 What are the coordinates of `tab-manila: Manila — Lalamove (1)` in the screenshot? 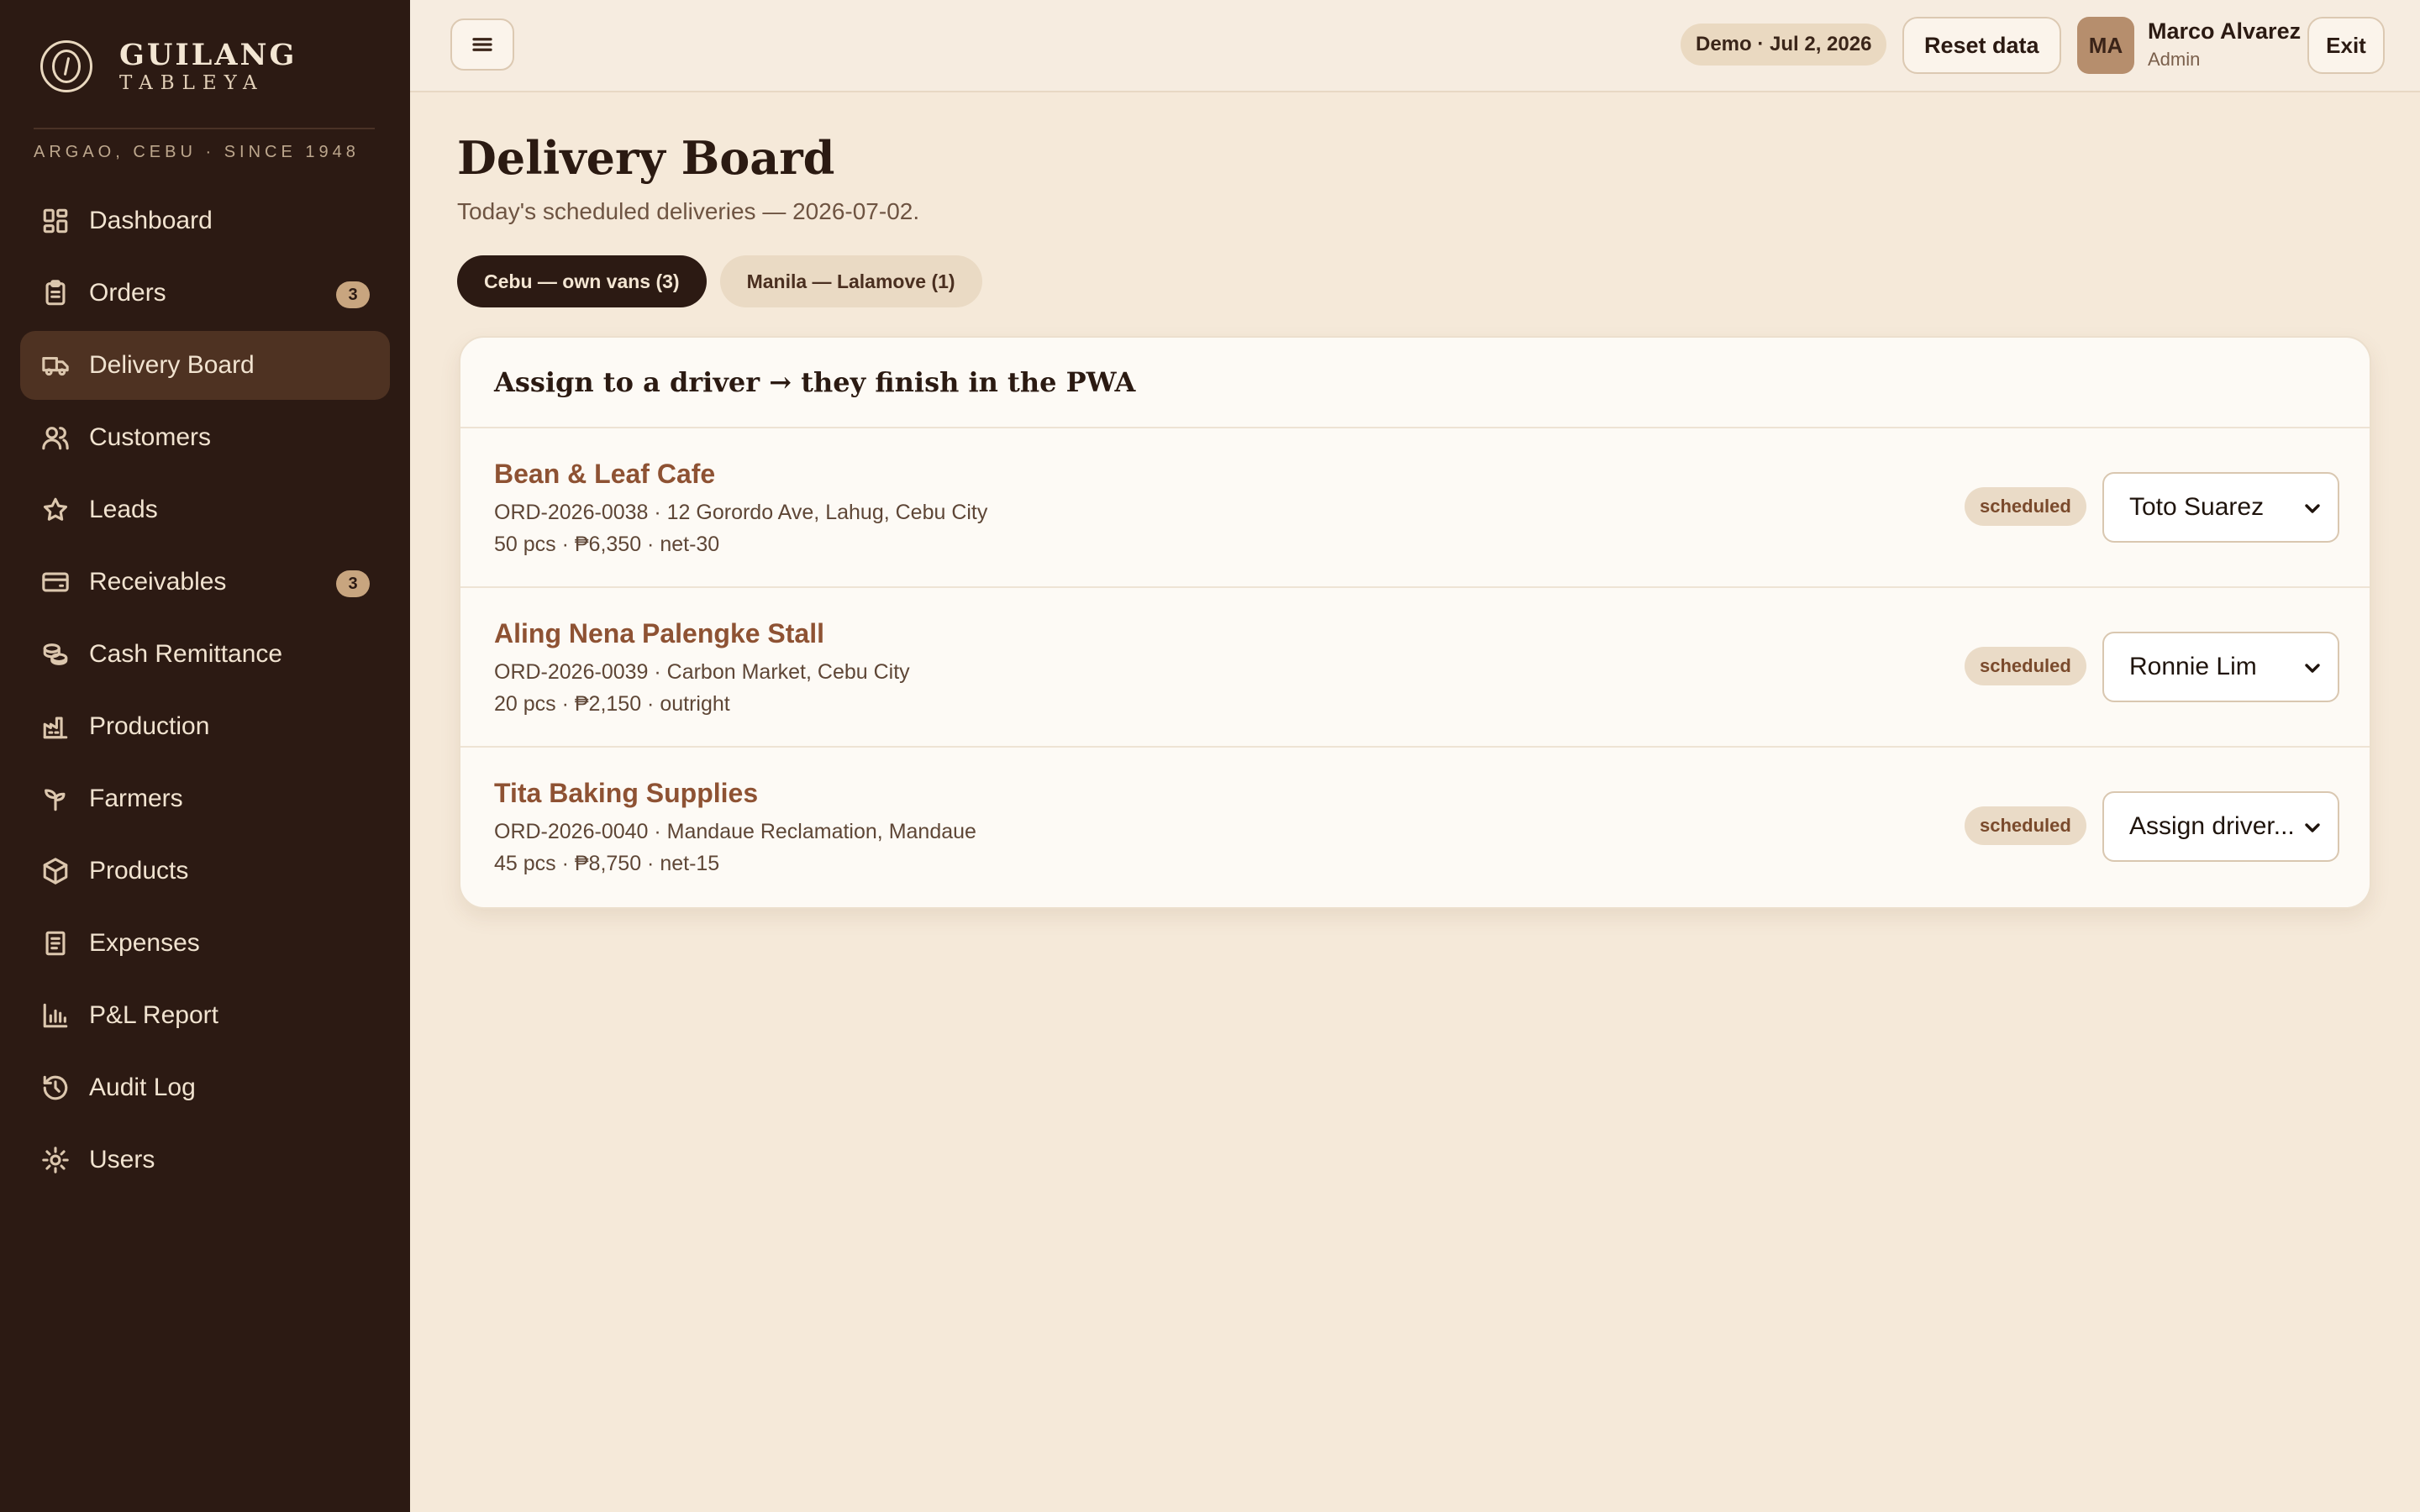 It's located at (850, 281).